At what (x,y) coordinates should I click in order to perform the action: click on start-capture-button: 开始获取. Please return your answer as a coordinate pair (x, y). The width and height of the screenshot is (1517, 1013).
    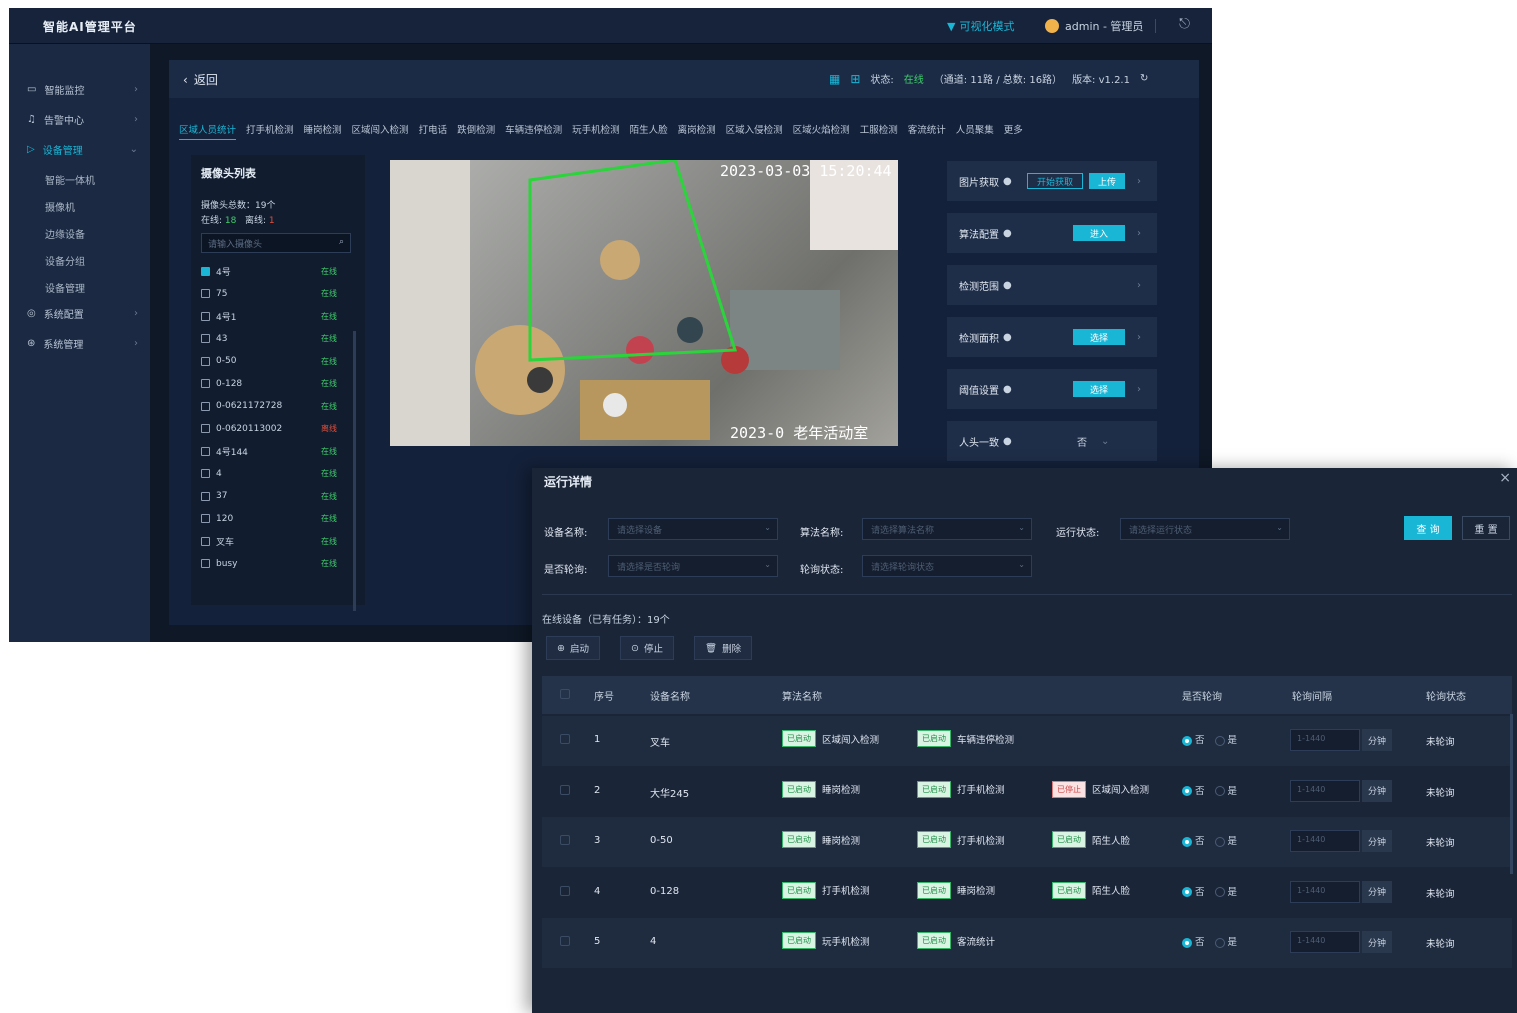
    Looking at the image, I should click on (1055, 181).